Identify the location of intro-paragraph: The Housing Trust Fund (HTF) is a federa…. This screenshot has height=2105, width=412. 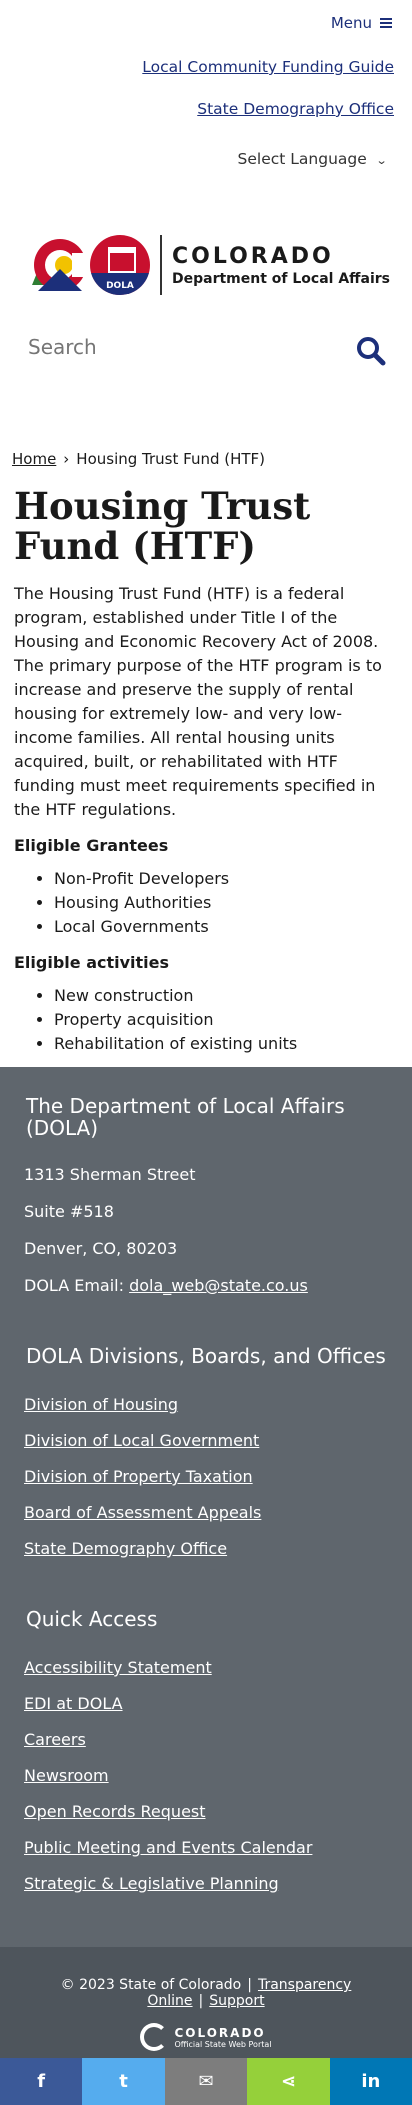
(198, 701).